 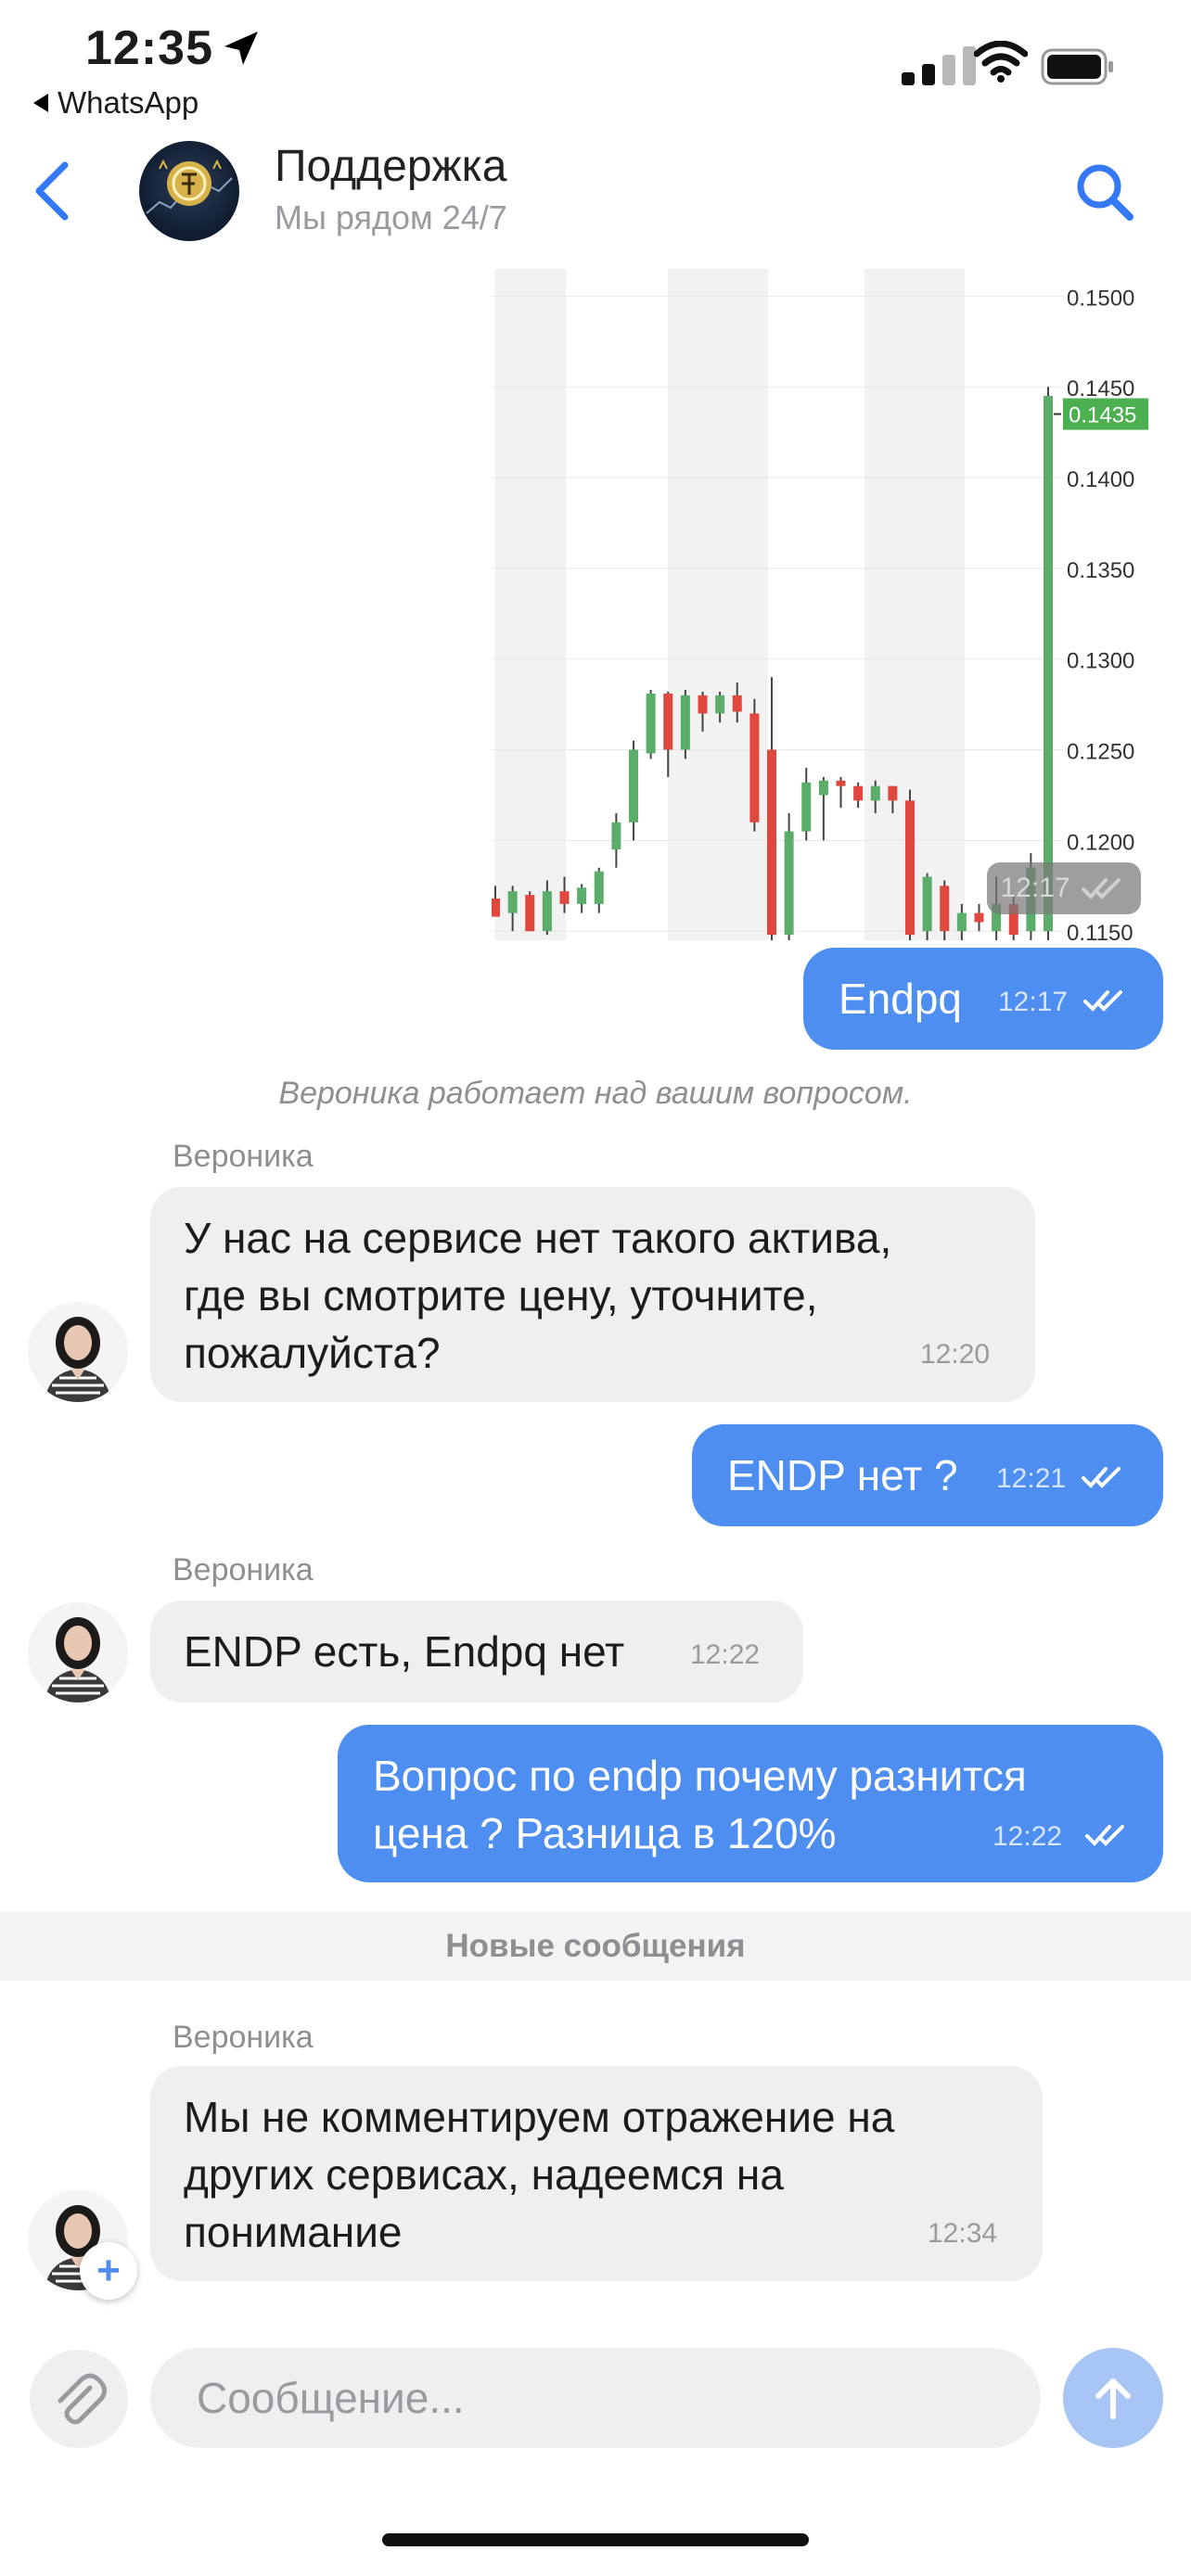 What do you see at coordinates (1100, 843) in the screenshot?
I see `chart-y-tick-label: 0.1200` at bounding box center [1100, 843].